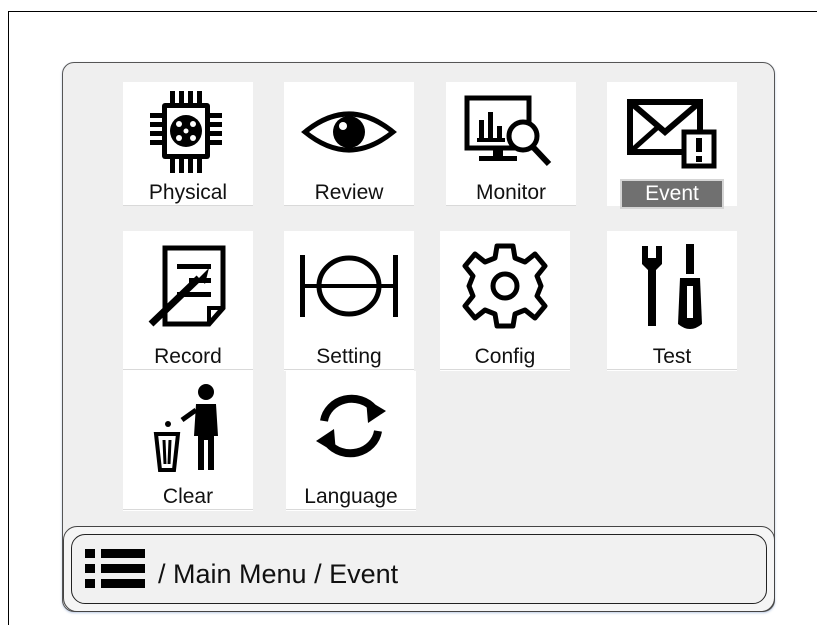 The height and width of the screenshot is (625, 817). I want to click on gear-icon, so click(505, 286).